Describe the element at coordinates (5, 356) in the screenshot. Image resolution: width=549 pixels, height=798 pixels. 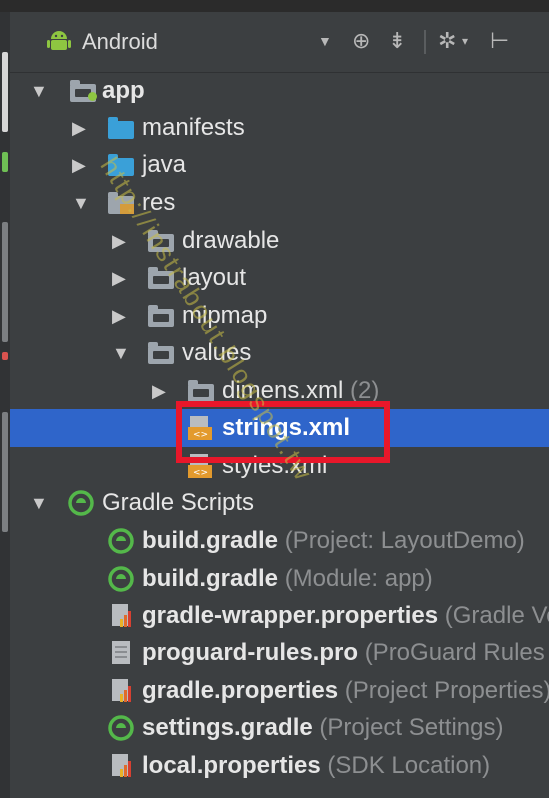
I see `error-indicator` at that location.